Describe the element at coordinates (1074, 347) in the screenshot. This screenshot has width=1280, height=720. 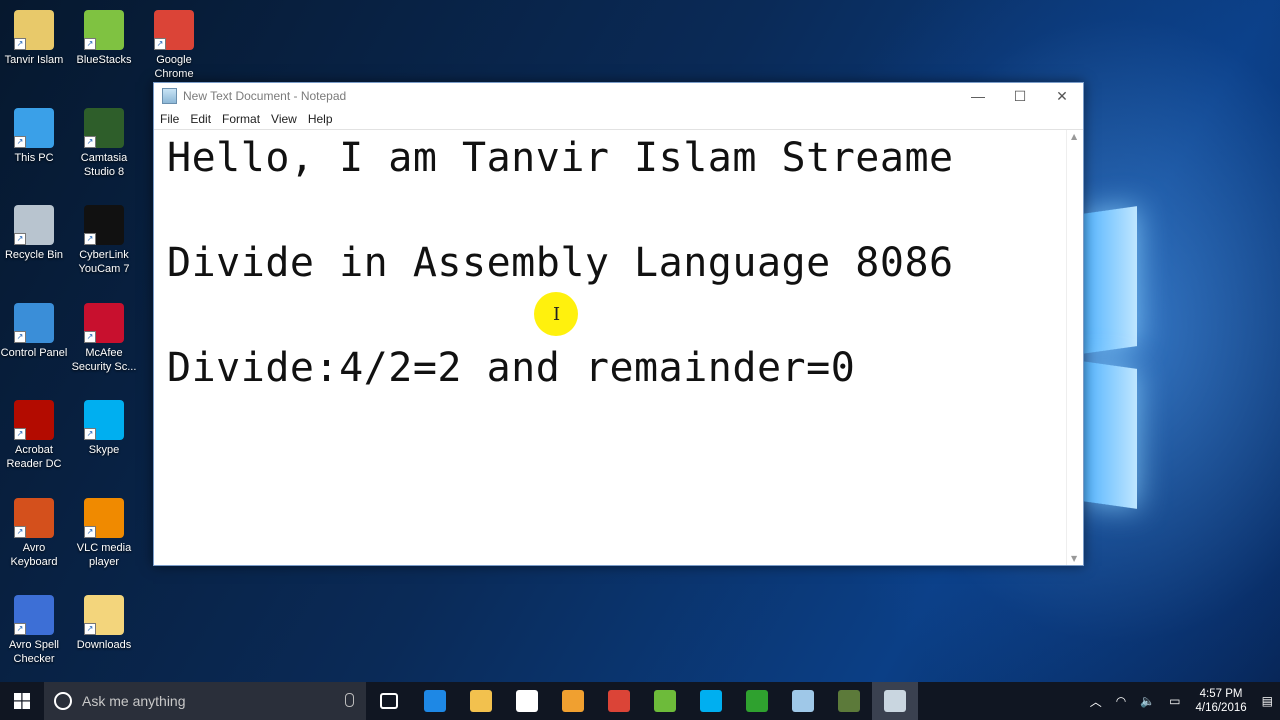
I see `vertical-scrollbar: ▲ ▼` at that location.